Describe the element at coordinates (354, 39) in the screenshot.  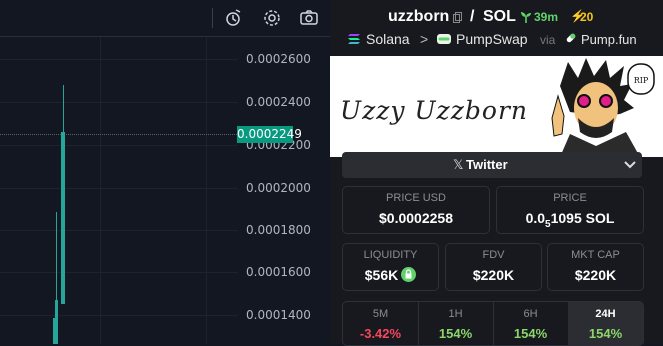
I see `solana-icon` at that location.